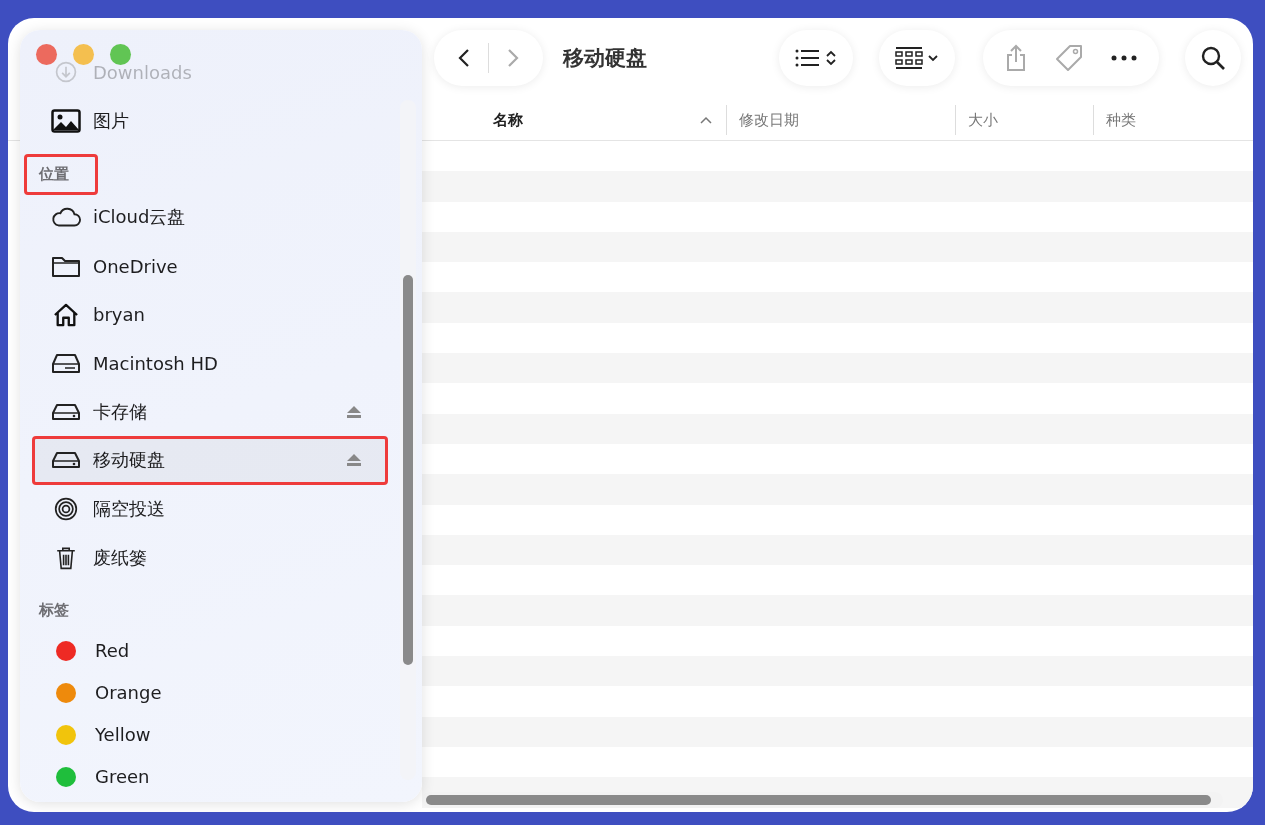 The width and height of the screenshot is (1265, 825). I want to click on sidebar-item: iCloud云盘, so click(210, 217).